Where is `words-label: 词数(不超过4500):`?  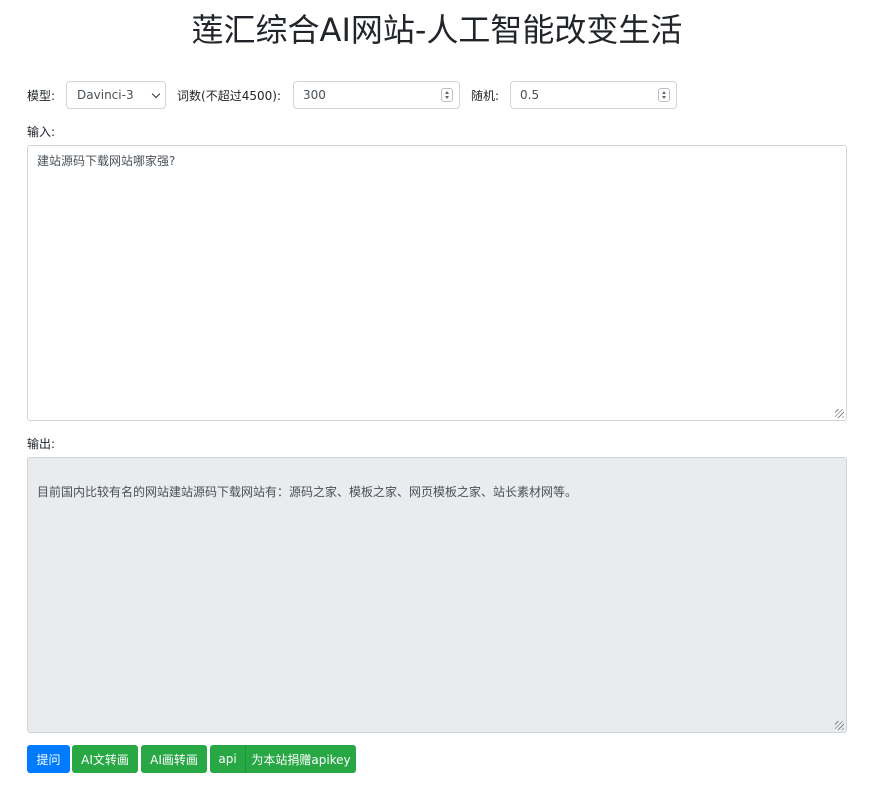 words-label: 词数(不超过4500): is located at coordinates (229, 95).